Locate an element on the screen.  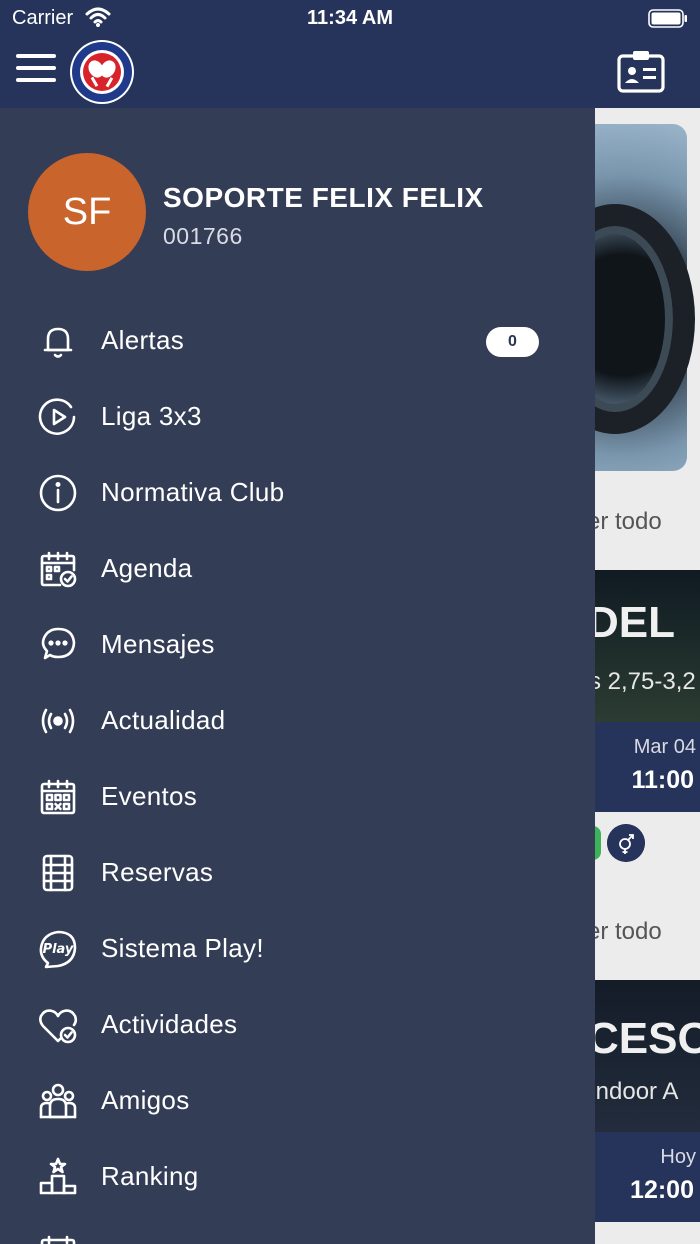
event-card-info: Hoy 12:00 is located at coordinates (647, 1177).